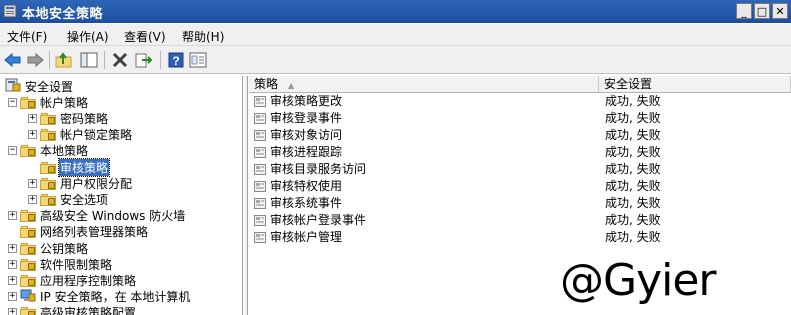 This screenshot has height=315, width=791. I want to click on window-title: 本地安全策略, so click(63, 14).